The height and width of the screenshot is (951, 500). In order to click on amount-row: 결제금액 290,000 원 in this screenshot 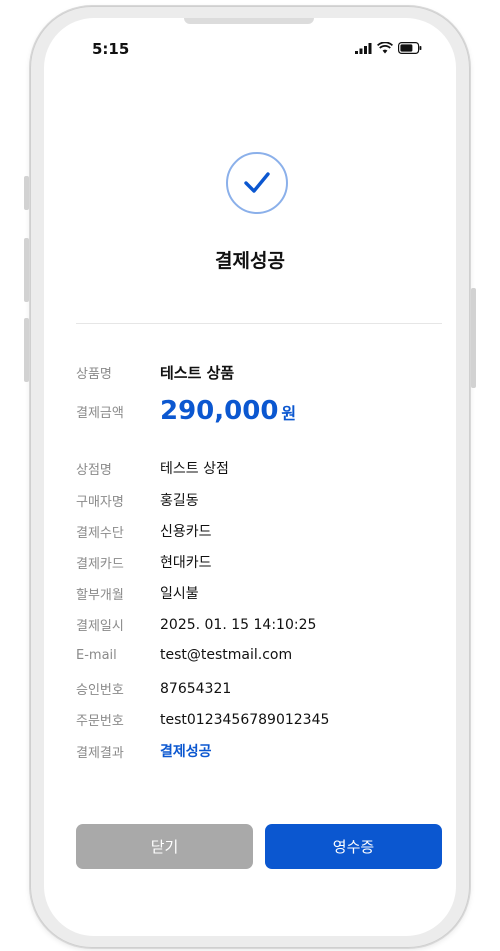, I will do `click(186, 411)`.